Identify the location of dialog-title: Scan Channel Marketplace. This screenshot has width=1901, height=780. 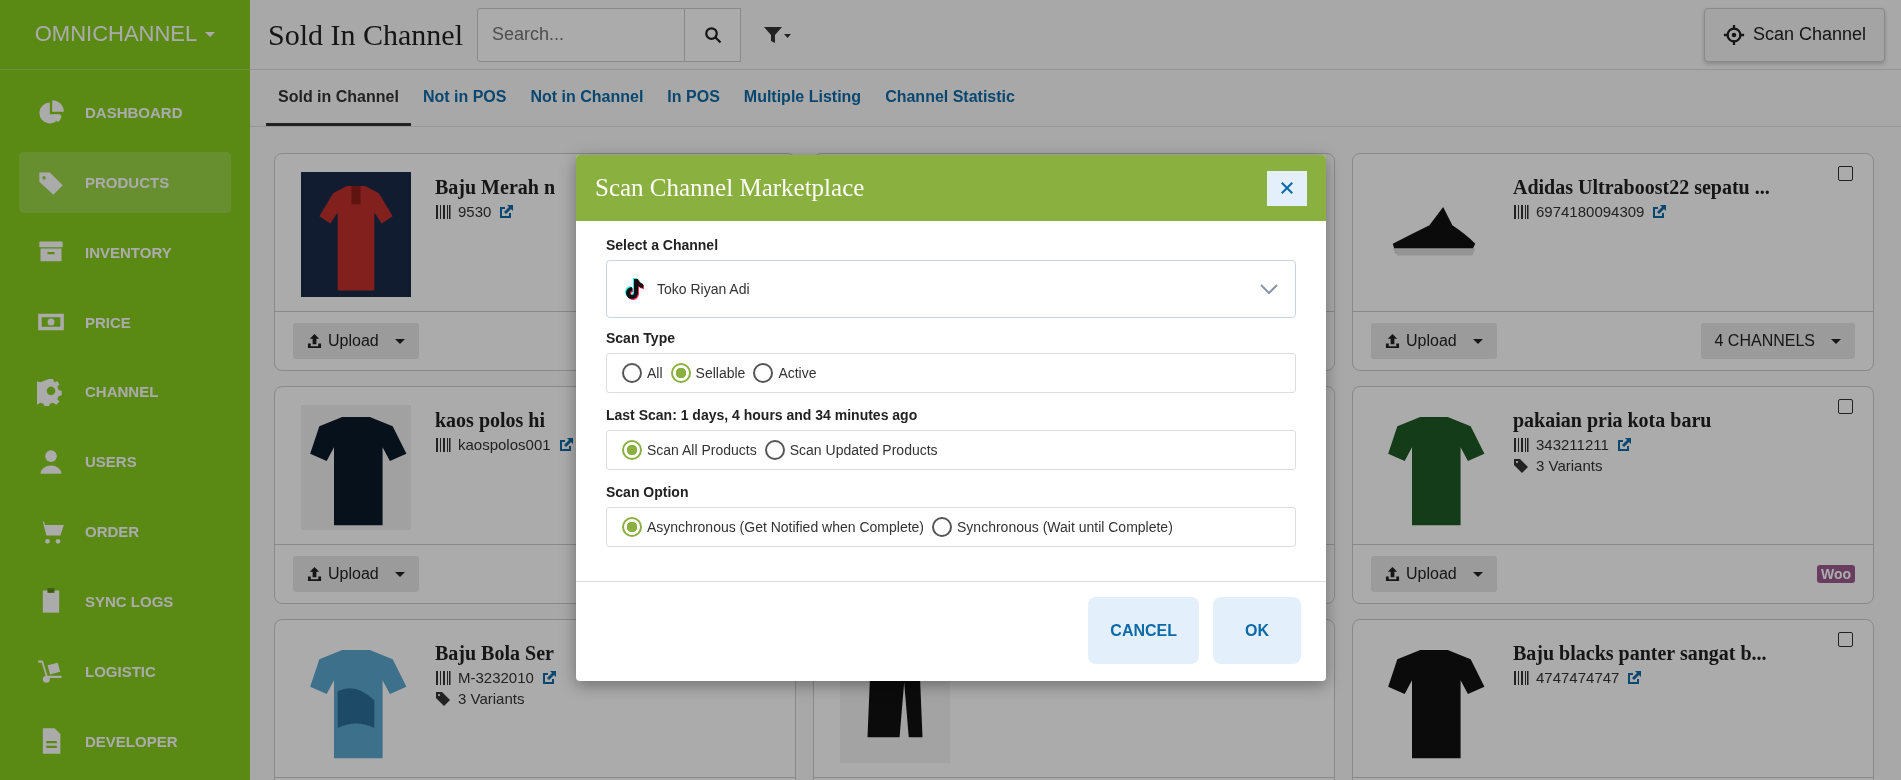
(730, 188).